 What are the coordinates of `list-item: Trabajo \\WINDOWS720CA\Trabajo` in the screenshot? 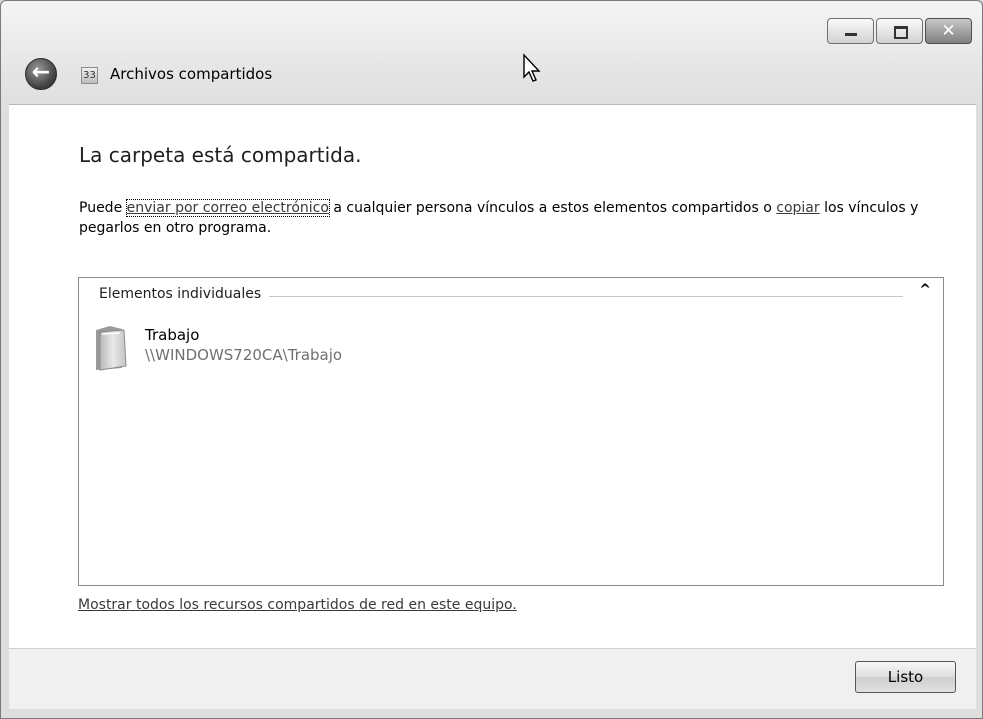 It's located at (250, 348).